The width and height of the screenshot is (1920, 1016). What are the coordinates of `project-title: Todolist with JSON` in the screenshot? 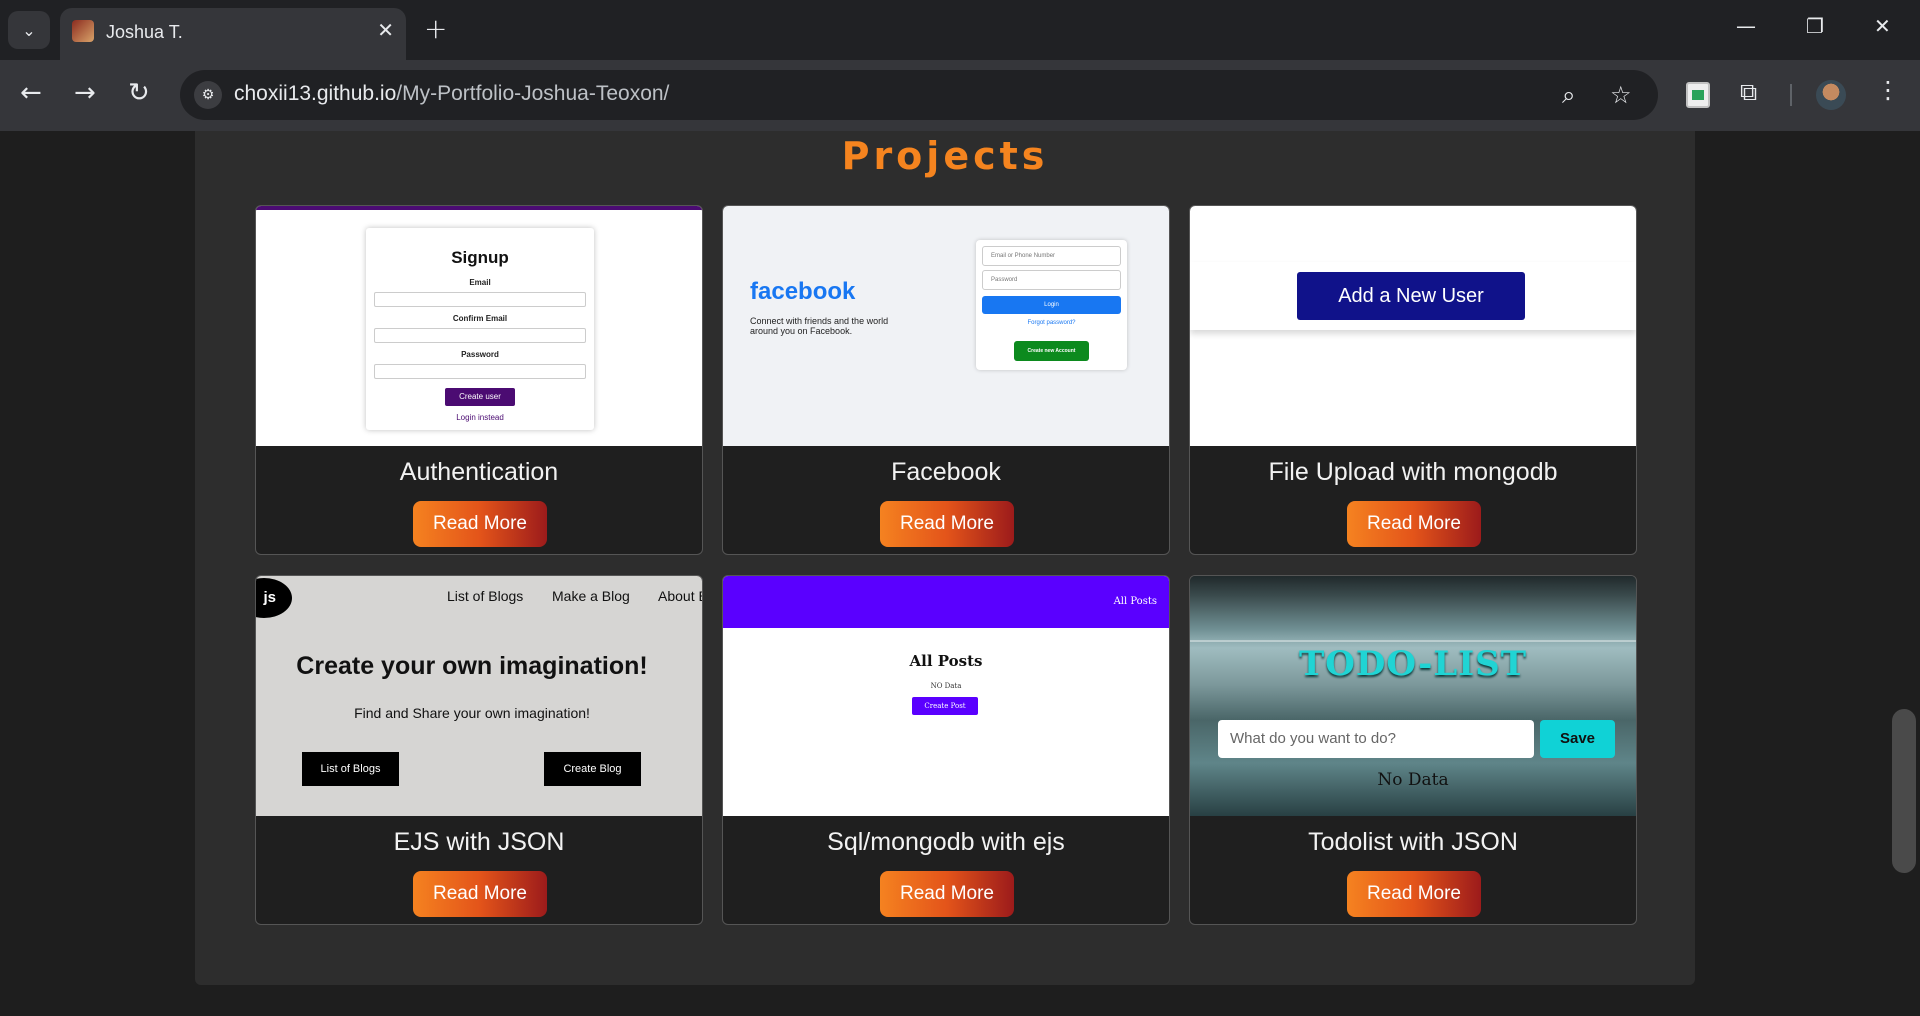 It's located at (1413, 842).